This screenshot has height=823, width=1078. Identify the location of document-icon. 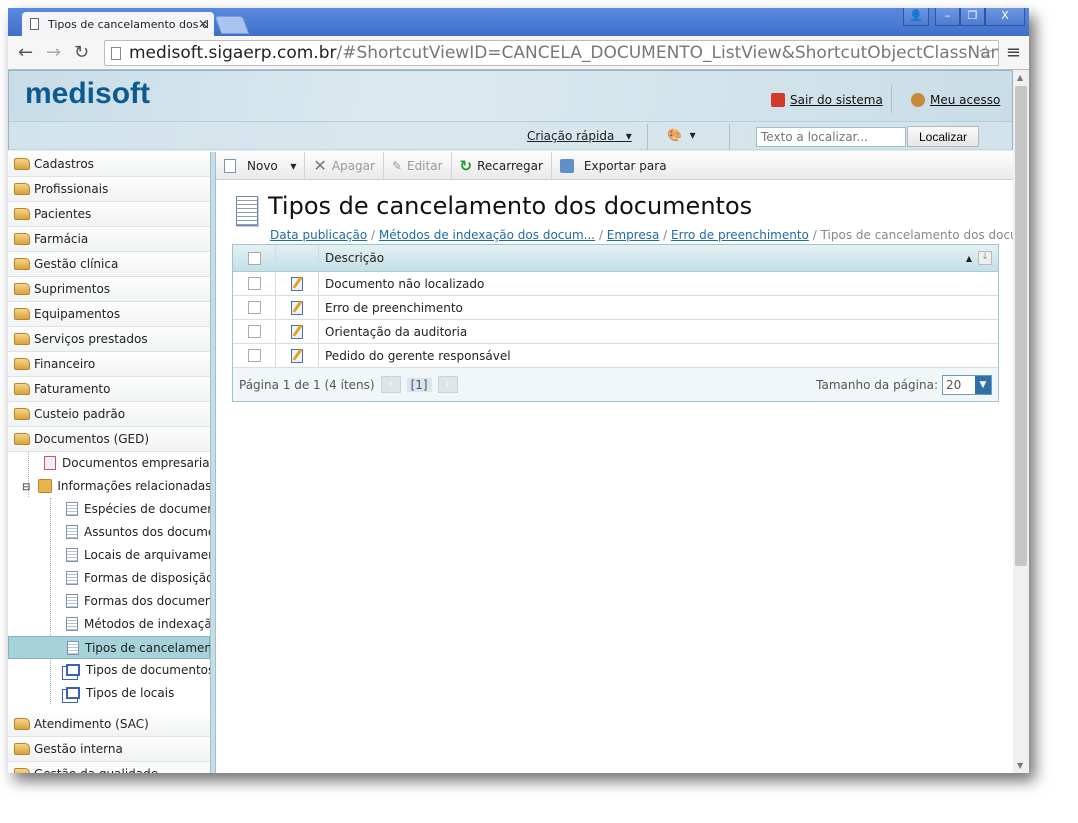
(50, 463).